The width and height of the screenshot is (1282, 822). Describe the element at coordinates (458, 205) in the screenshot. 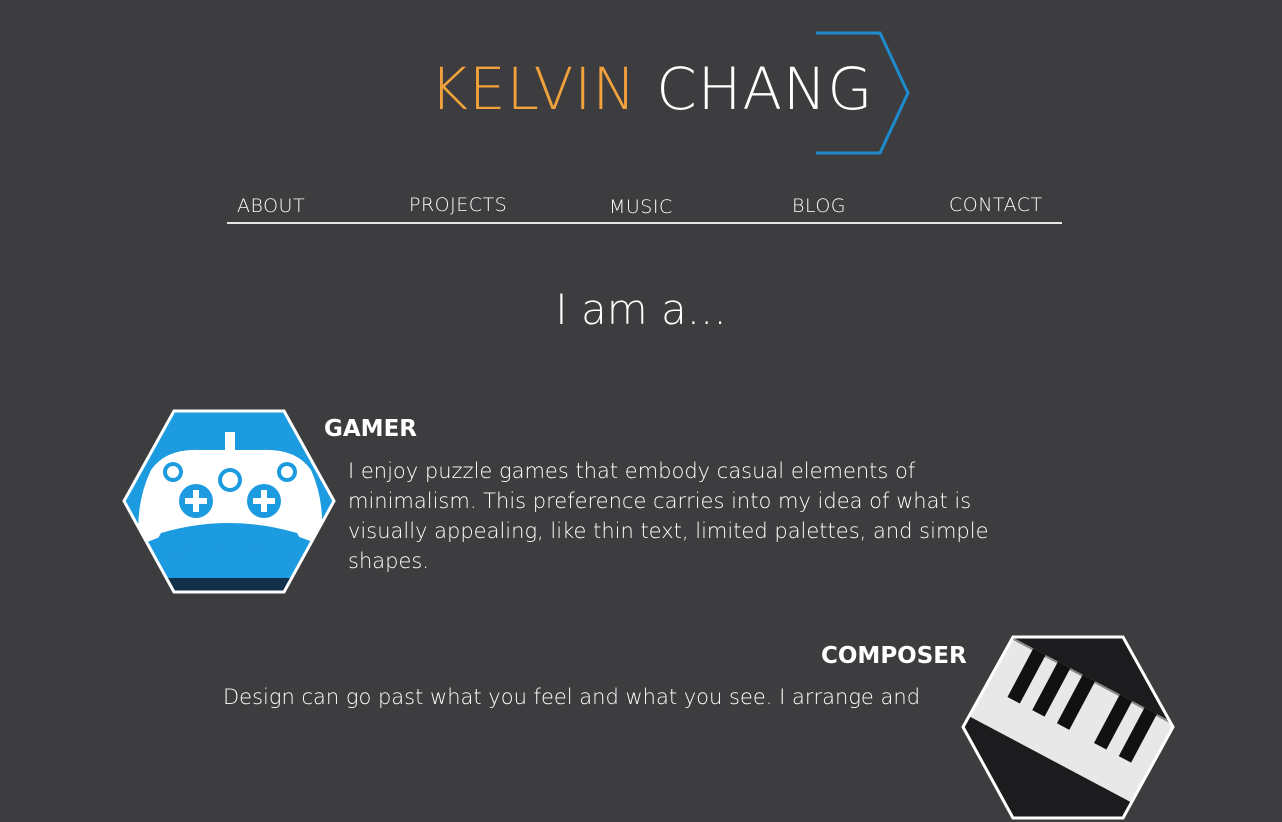

I see `nav-projects: PROJECTS` at that location.